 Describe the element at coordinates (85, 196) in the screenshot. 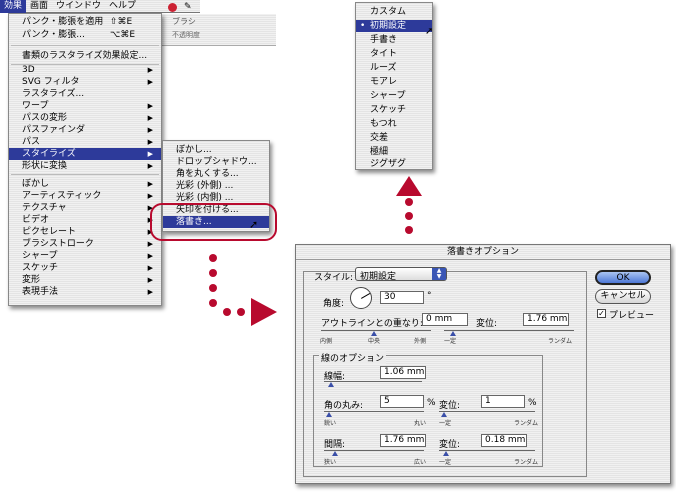

I see `menu-item-artistic: アーティスティック ▶` at that location.